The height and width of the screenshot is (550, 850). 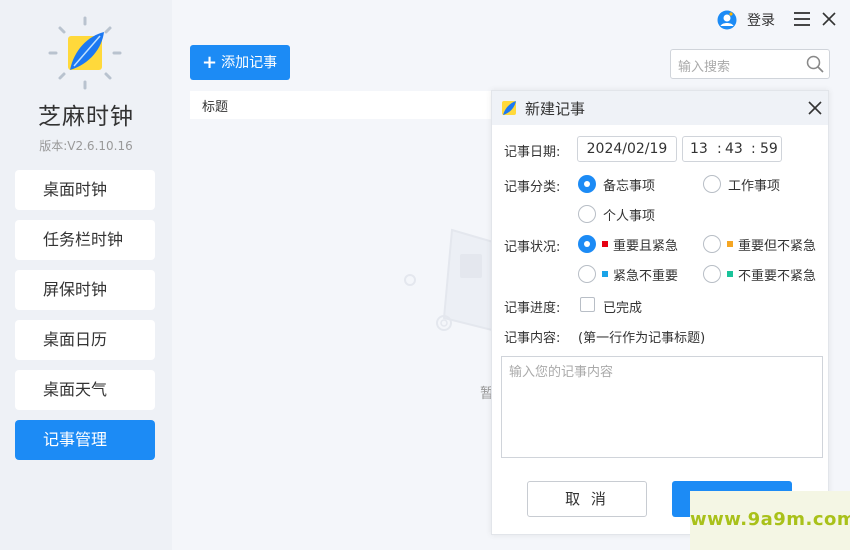 I want to click on category-option-personal: 个人事项, so click(x=629, y=214).